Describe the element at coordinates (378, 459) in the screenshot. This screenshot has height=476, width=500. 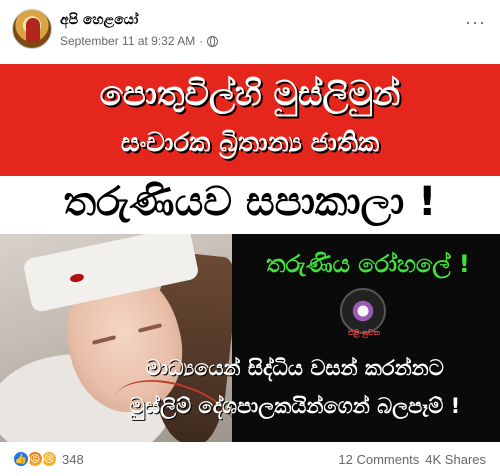
I see `comments-link: 12 Comments` at that location.